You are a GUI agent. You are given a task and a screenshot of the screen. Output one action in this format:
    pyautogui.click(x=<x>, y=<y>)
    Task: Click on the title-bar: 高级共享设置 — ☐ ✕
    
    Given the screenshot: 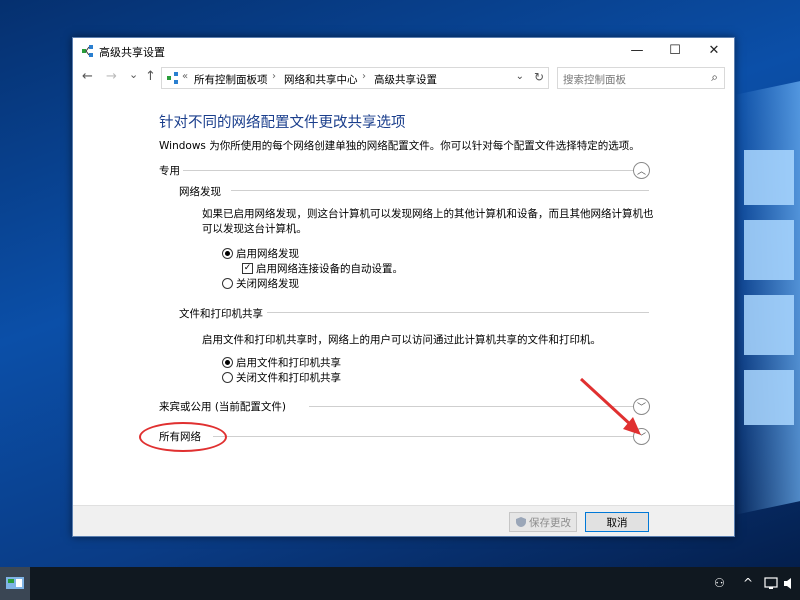 What is the action you would take?
    pyautogui.click(x=403, y=51)
    